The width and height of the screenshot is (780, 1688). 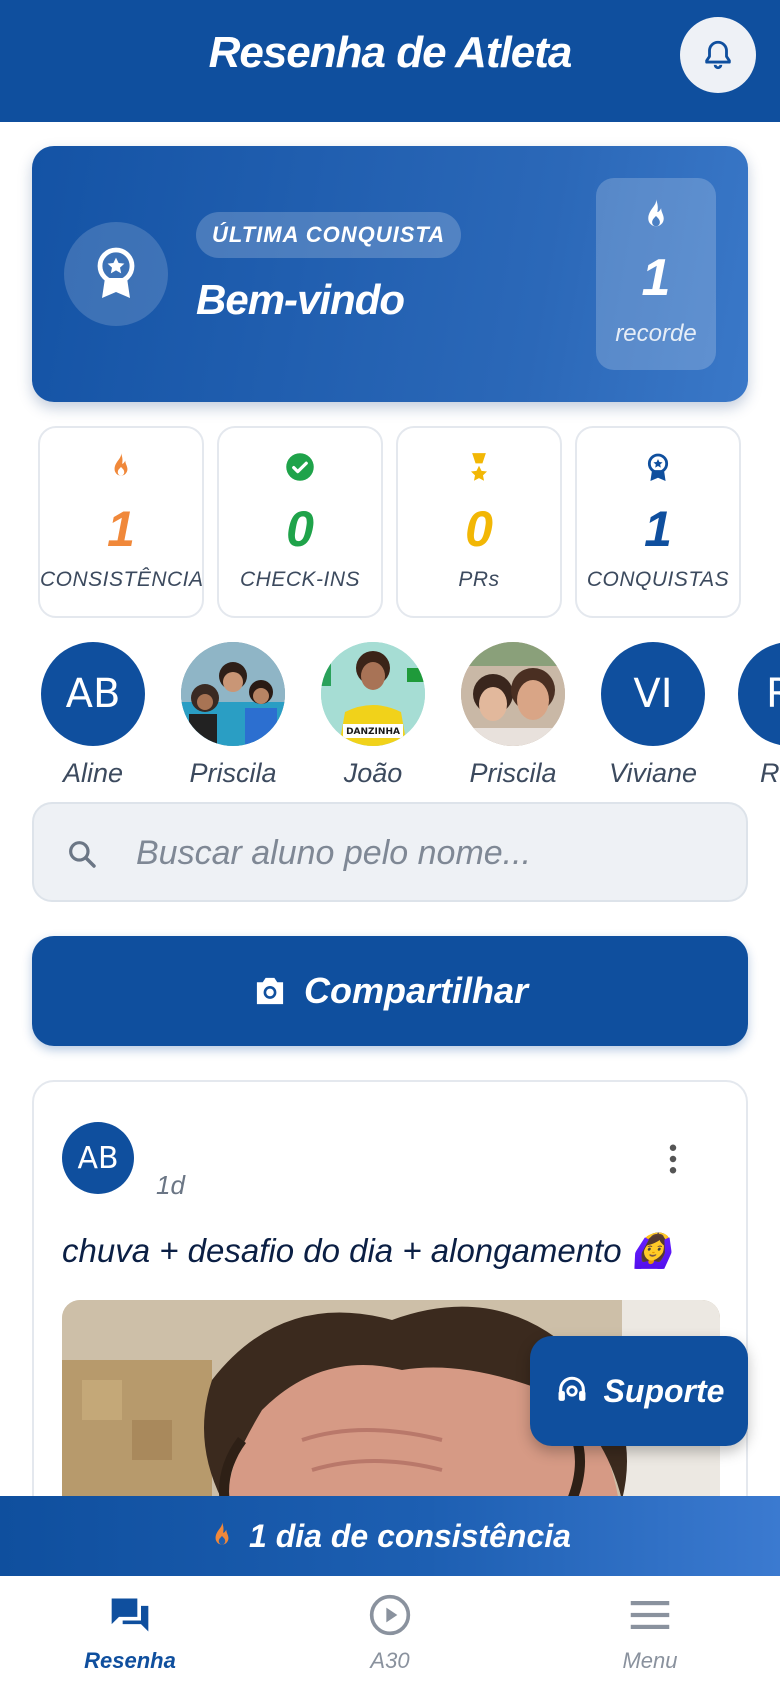 I want to click on support-button: Suporte, so click(x=639, y=1391).